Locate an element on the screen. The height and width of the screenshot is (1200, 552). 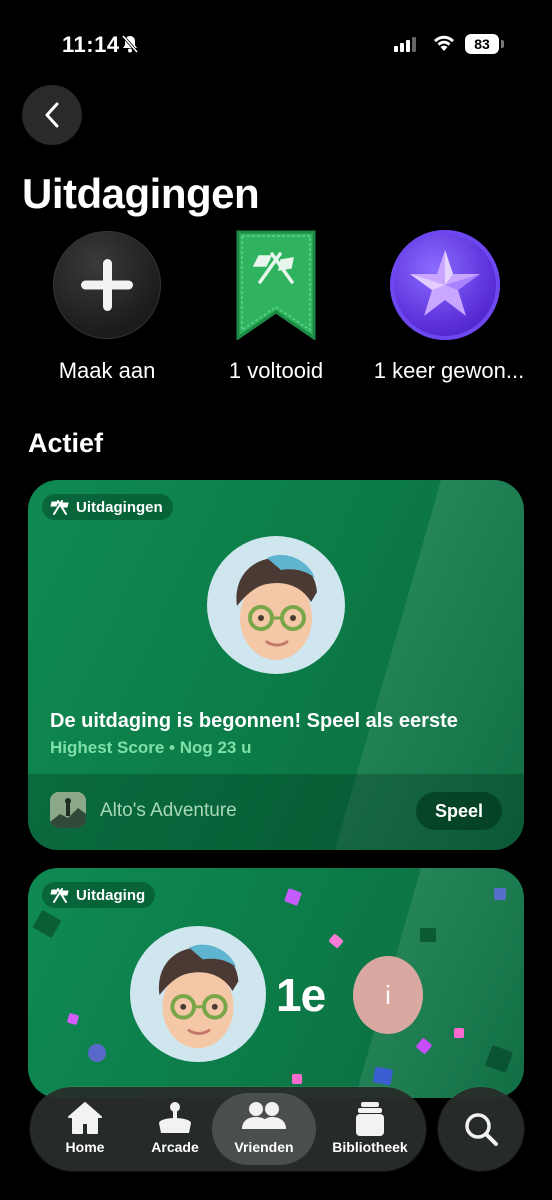
tab-home: Home is located at coordinates (85, 1129).